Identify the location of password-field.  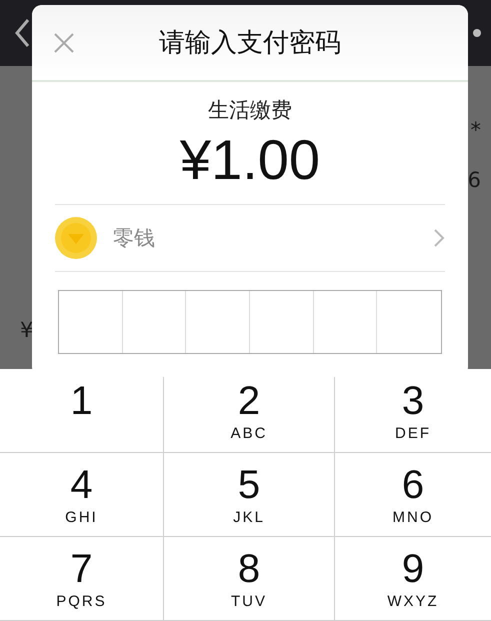
(250, 322).